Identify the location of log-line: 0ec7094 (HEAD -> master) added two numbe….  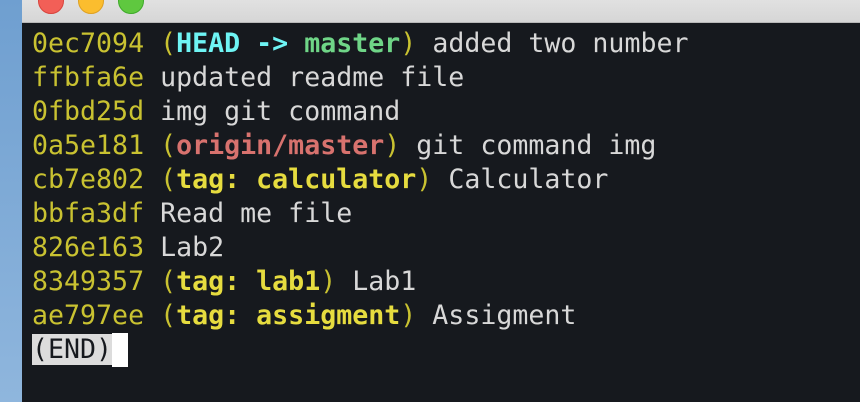
(360, 43).